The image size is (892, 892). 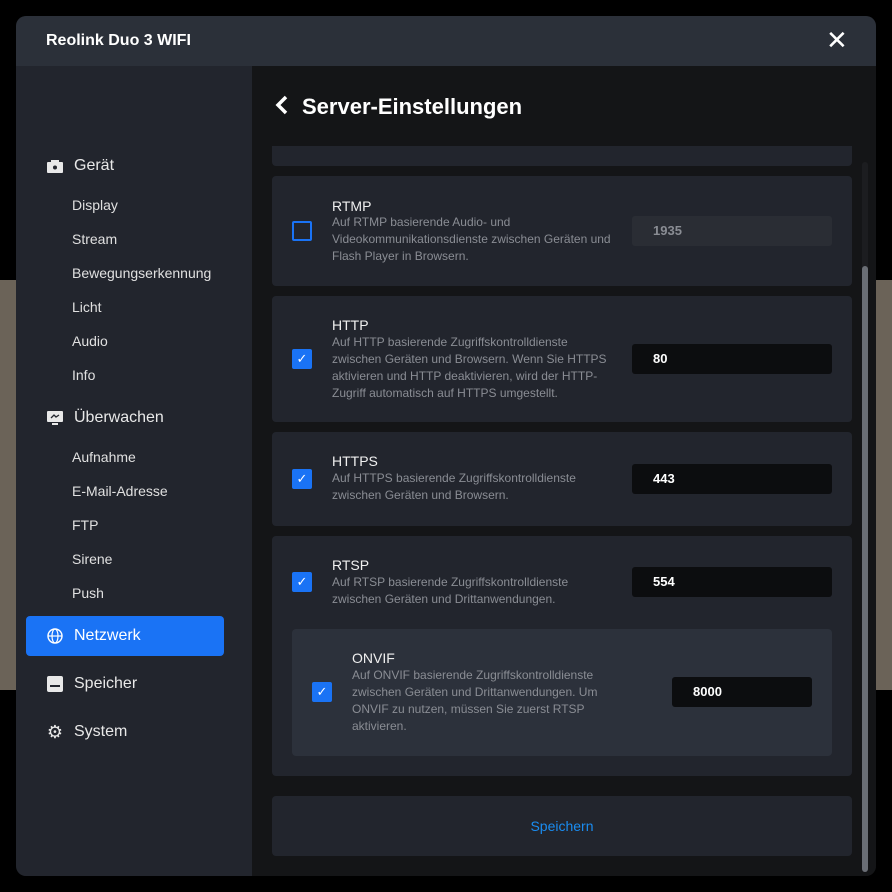 What do you see at coordinates (732, 359) in the screenshot?
I see `http-port-input: 80` at bounding box center [732, 359].